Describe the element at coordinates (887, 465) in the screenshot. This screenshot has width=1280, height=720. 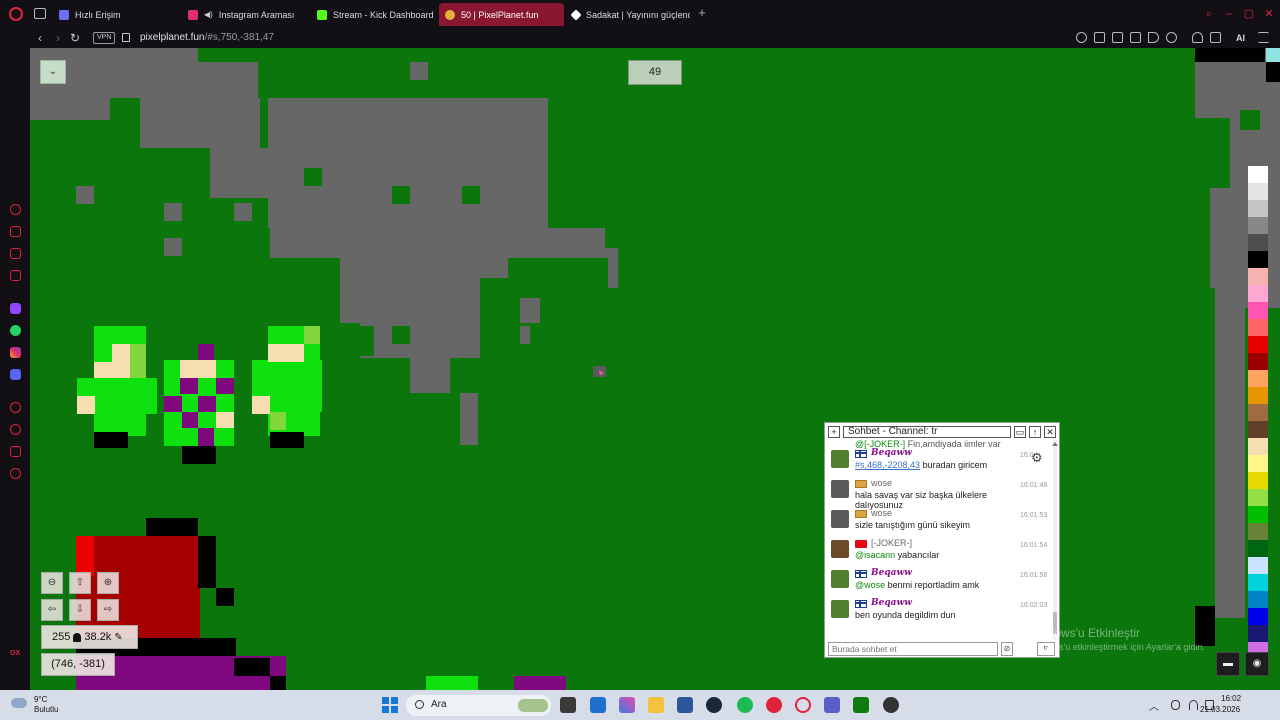
I see `coordinate-link: #s,468,-2208,43` at that location.